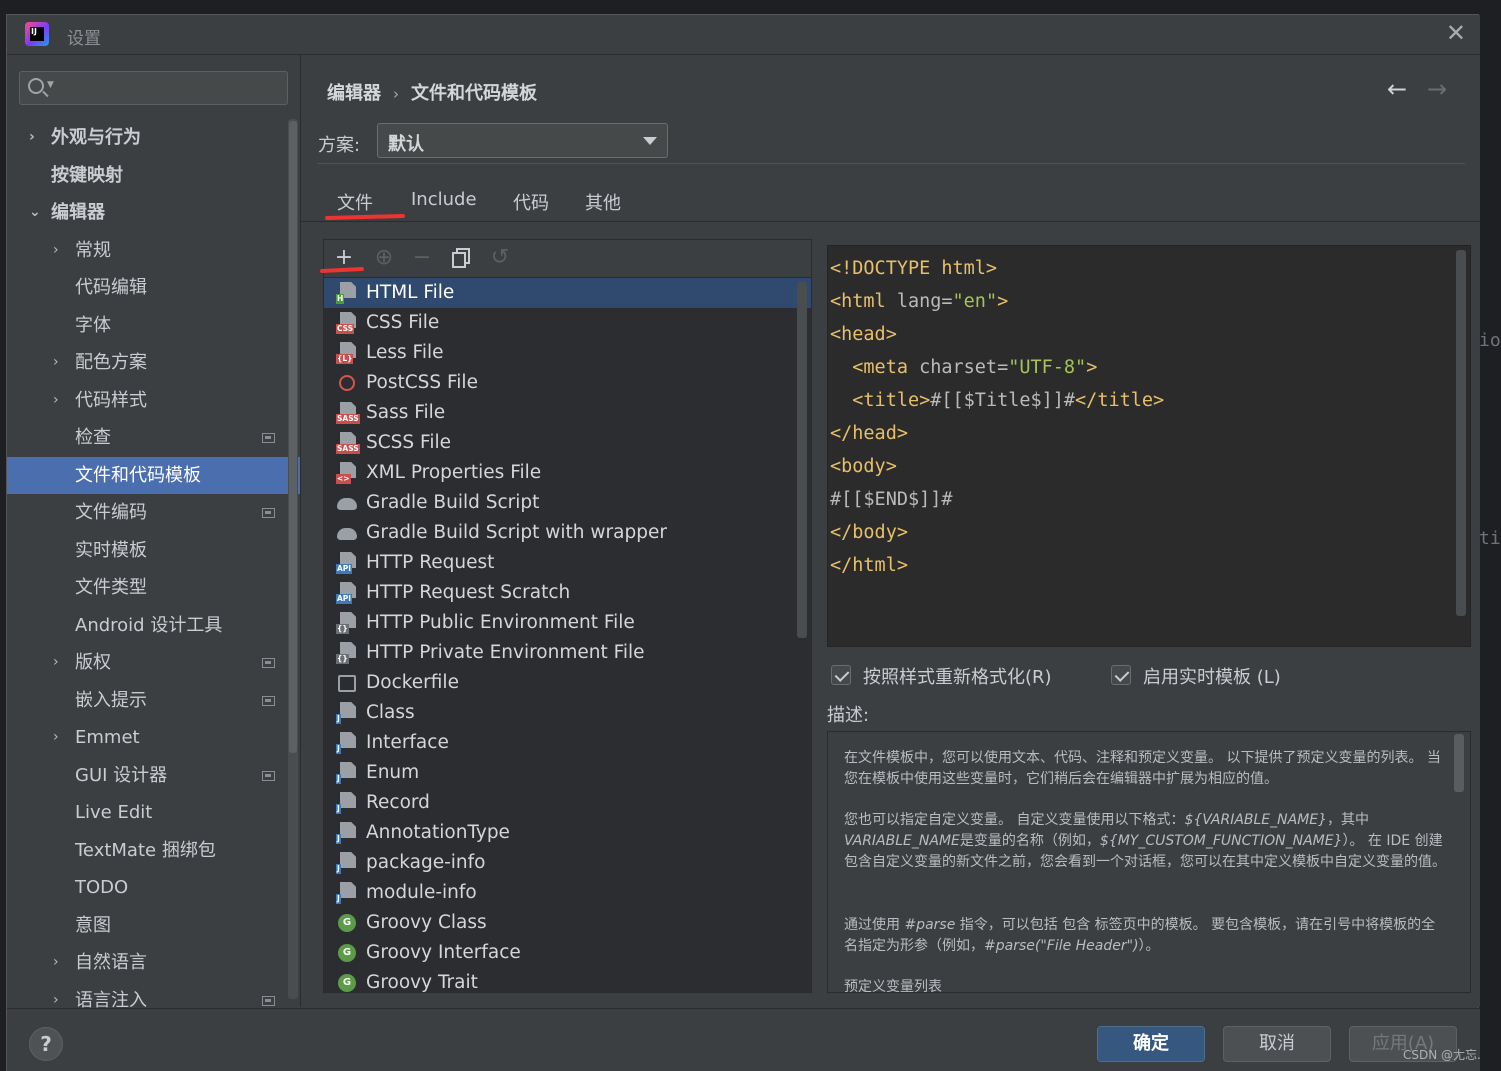  Describe the element at coordinates (567, 293) in the screenshot. I see `template-list-item: H HTML File` at that location.